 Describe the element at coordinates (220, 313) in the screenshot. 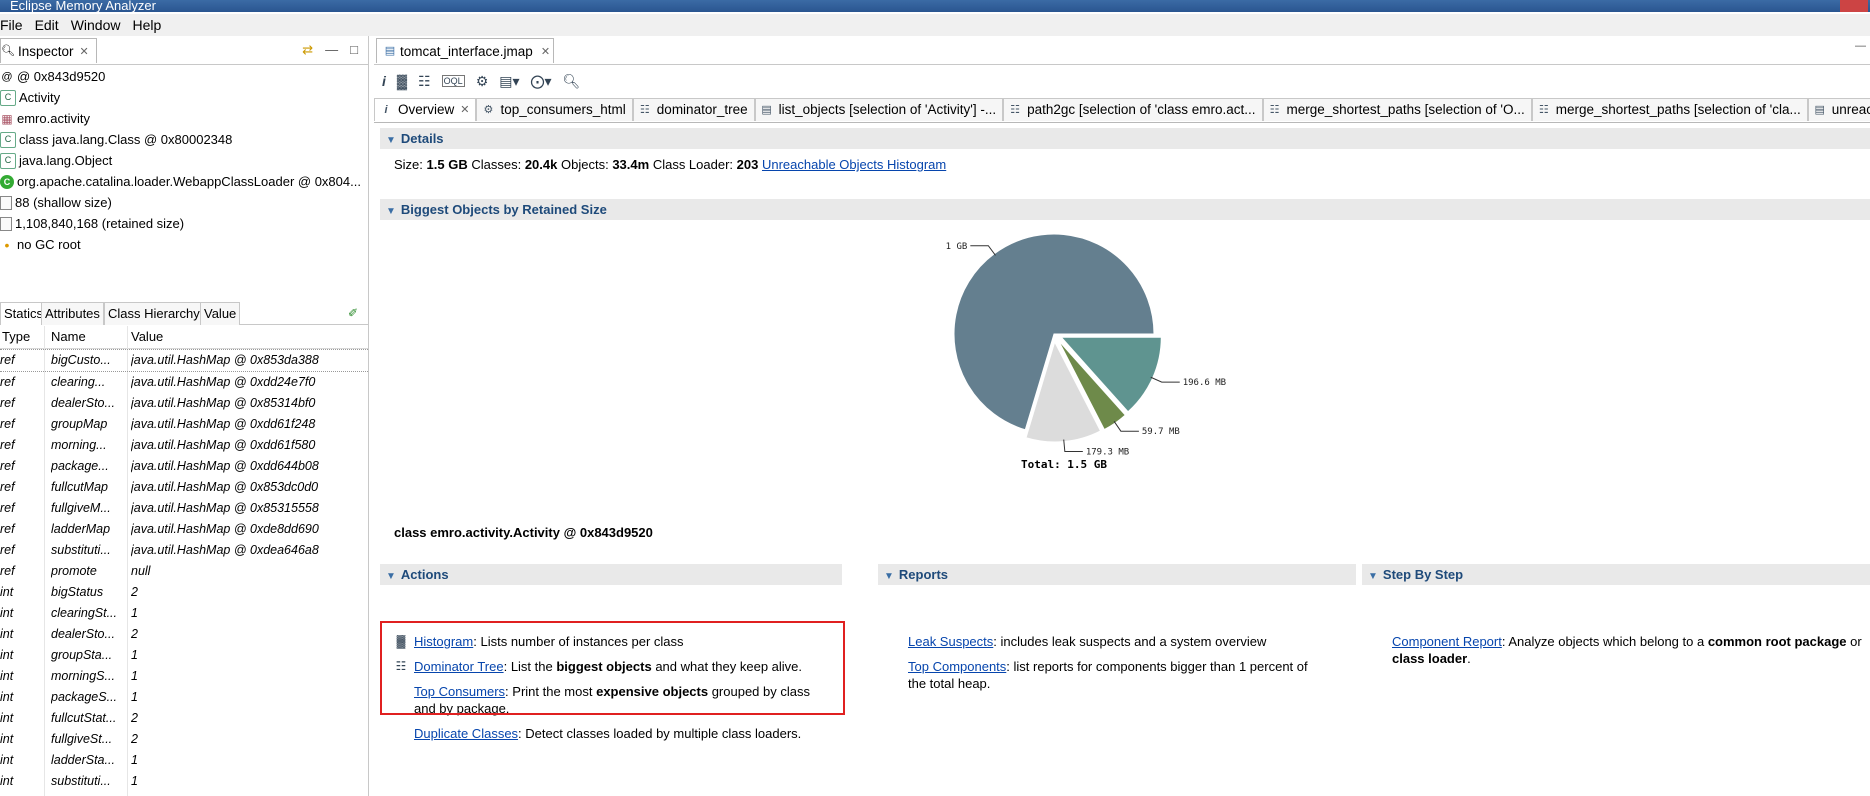

I see `tab-value: Value` at that location.